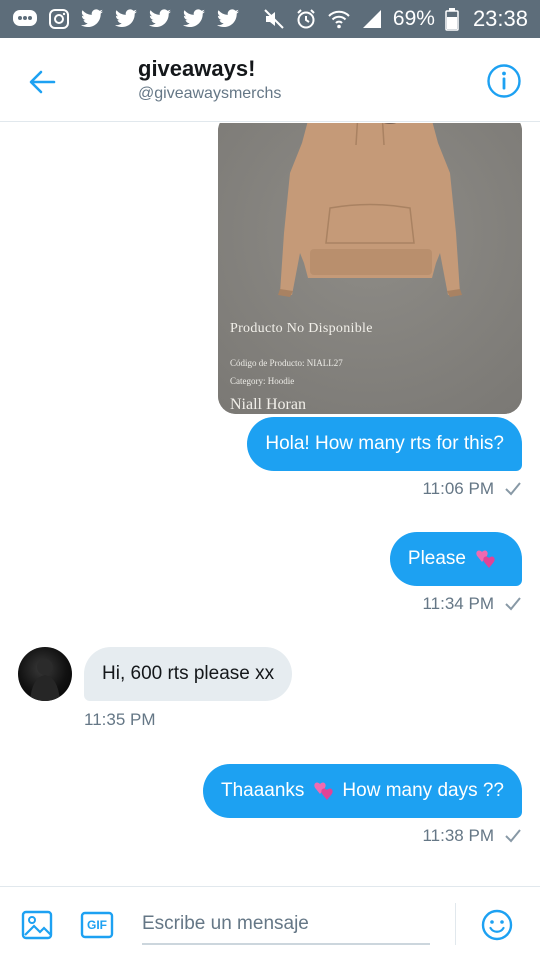 Image resolution: width=540 pixels, height=960 pixels. I want to click on message-time: 11:35 PM, so click(120, 719).